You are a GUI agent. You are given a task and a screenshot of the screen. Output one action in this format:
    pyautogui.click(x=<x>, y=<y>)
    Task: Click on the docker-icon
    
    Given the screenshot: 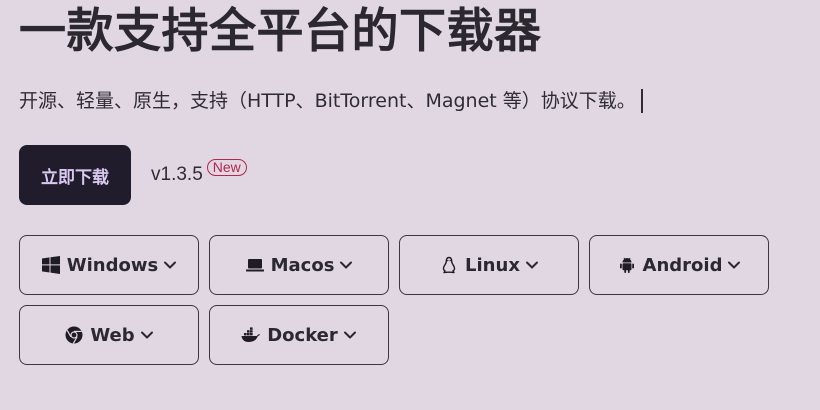 What is the action you would take?
    pyautogui.click(x=251, y=335)
    